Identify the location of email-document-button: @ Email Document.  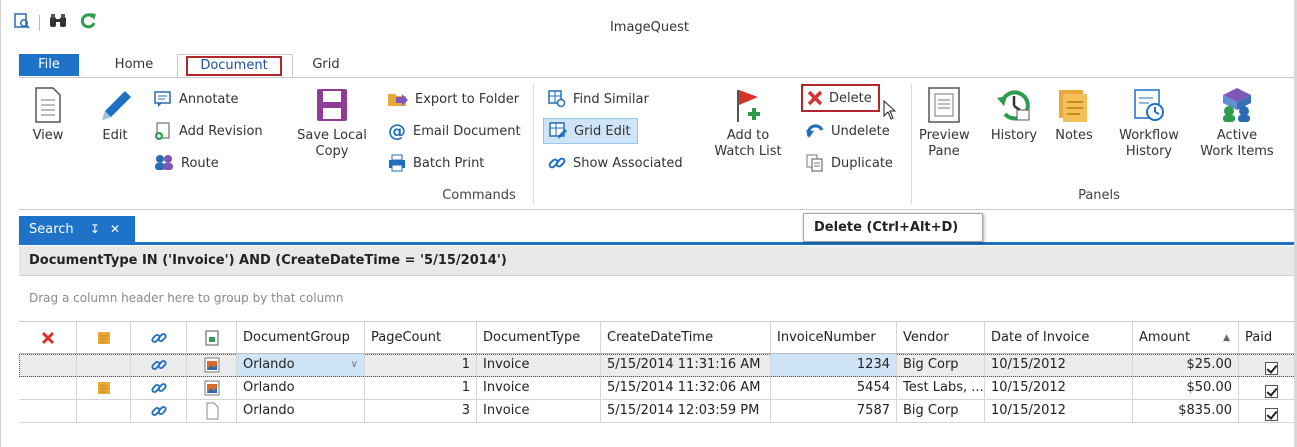
(454, 131).